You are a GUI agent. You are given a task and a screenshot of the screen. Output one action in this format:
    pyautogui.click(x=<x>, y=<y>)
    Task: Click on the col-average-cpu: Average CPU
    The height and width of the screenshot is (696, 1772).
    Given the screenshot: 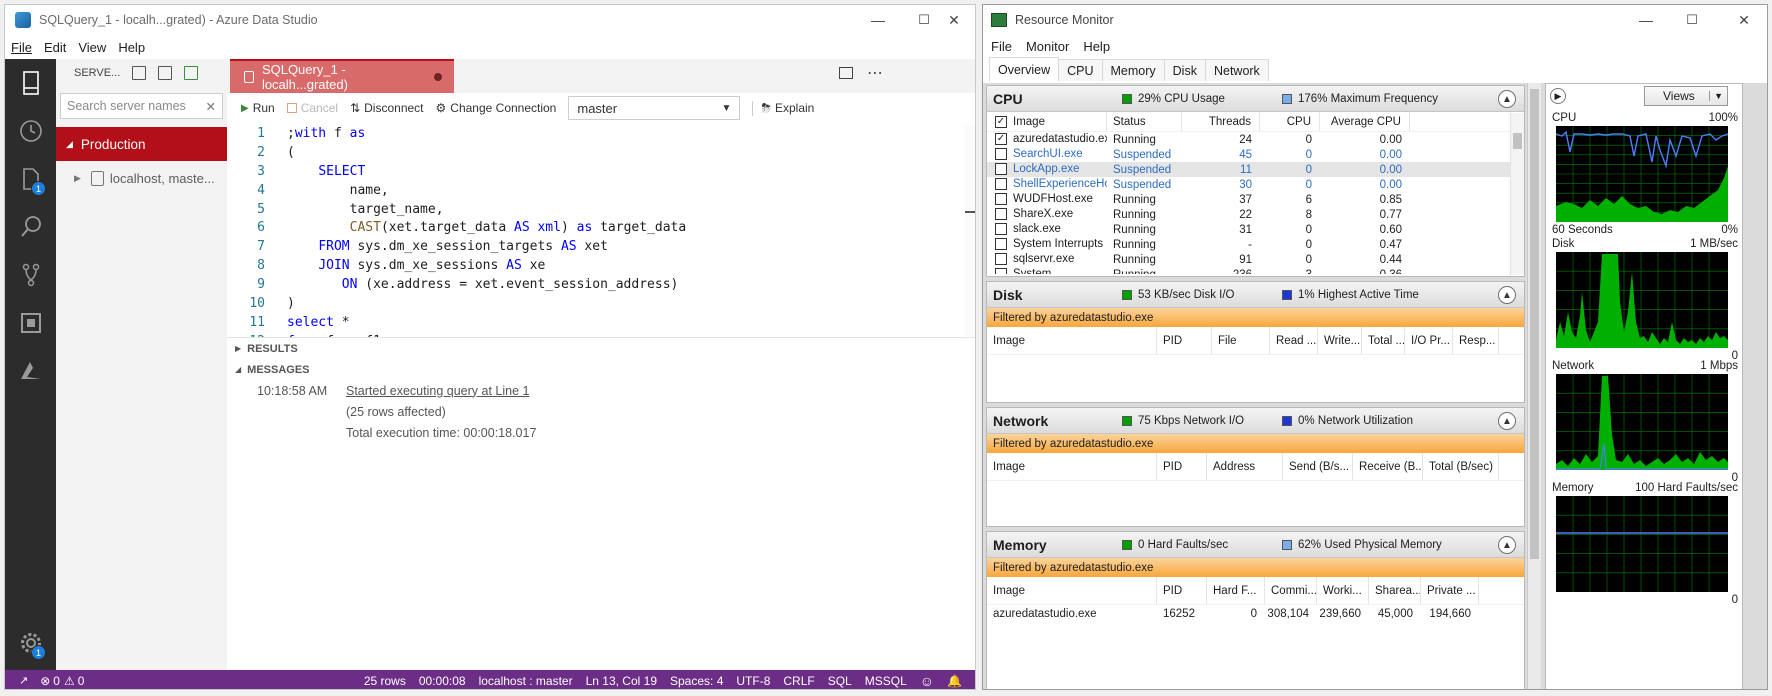 What is the action you would take?
    pyautogui.click(x=1365, y=121)
    